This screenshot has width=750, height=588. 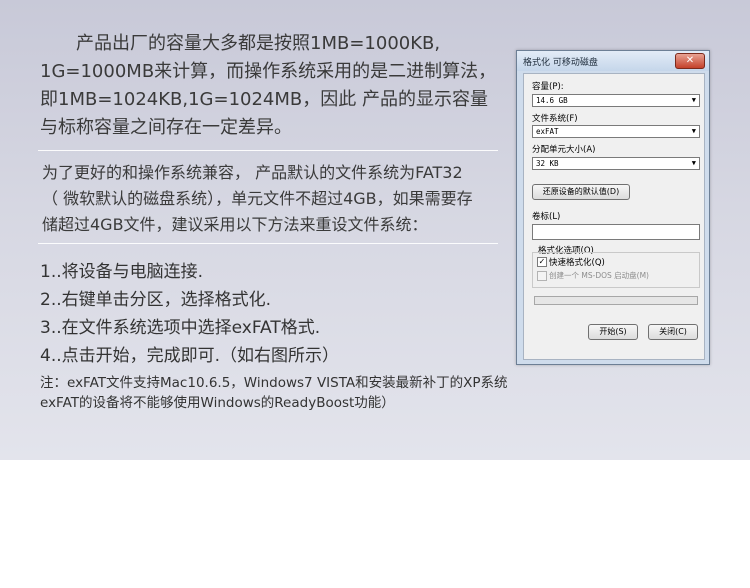 What do you see at coordinates (564, 150) in the screenshot?
I see `allocation-label: 分配单元大小(A)` at bounding box center [564, 150].